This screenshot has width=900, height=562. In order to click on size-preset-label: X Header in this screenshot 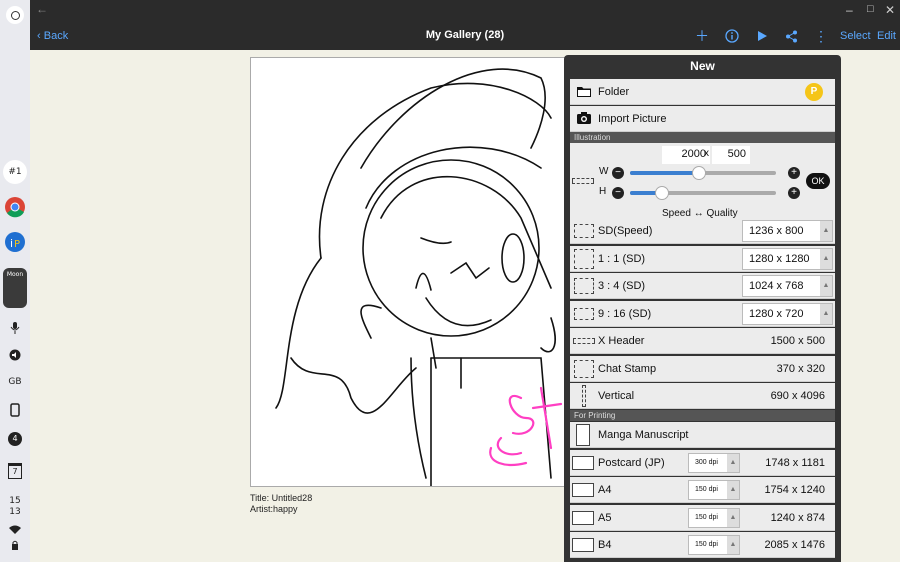, I will do `click(621, 341)`.